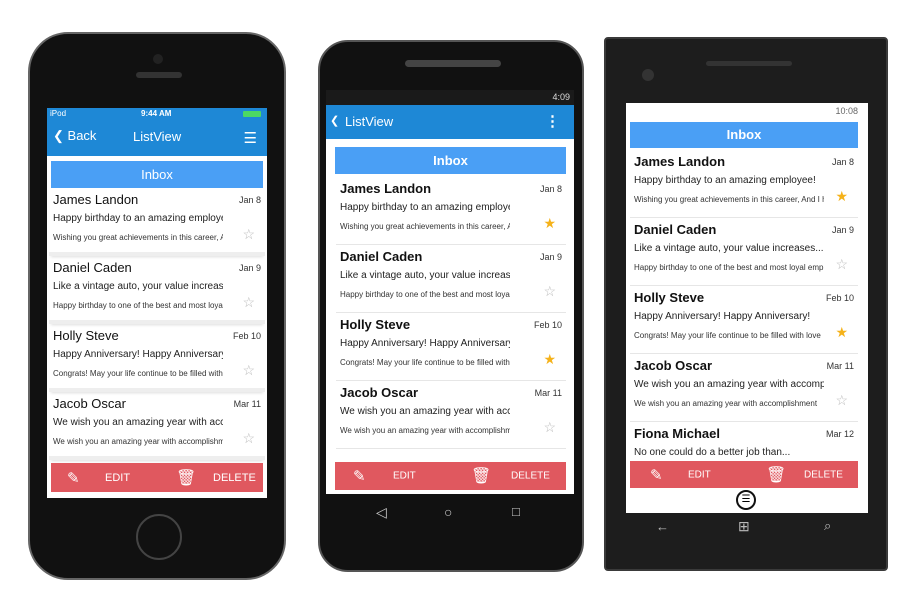 The image size is (920, 611). What do you see at coordinates (552, 121) in the screenshot?
I see `more-vert-icon: ⋮` at bounding box center [552, 121].